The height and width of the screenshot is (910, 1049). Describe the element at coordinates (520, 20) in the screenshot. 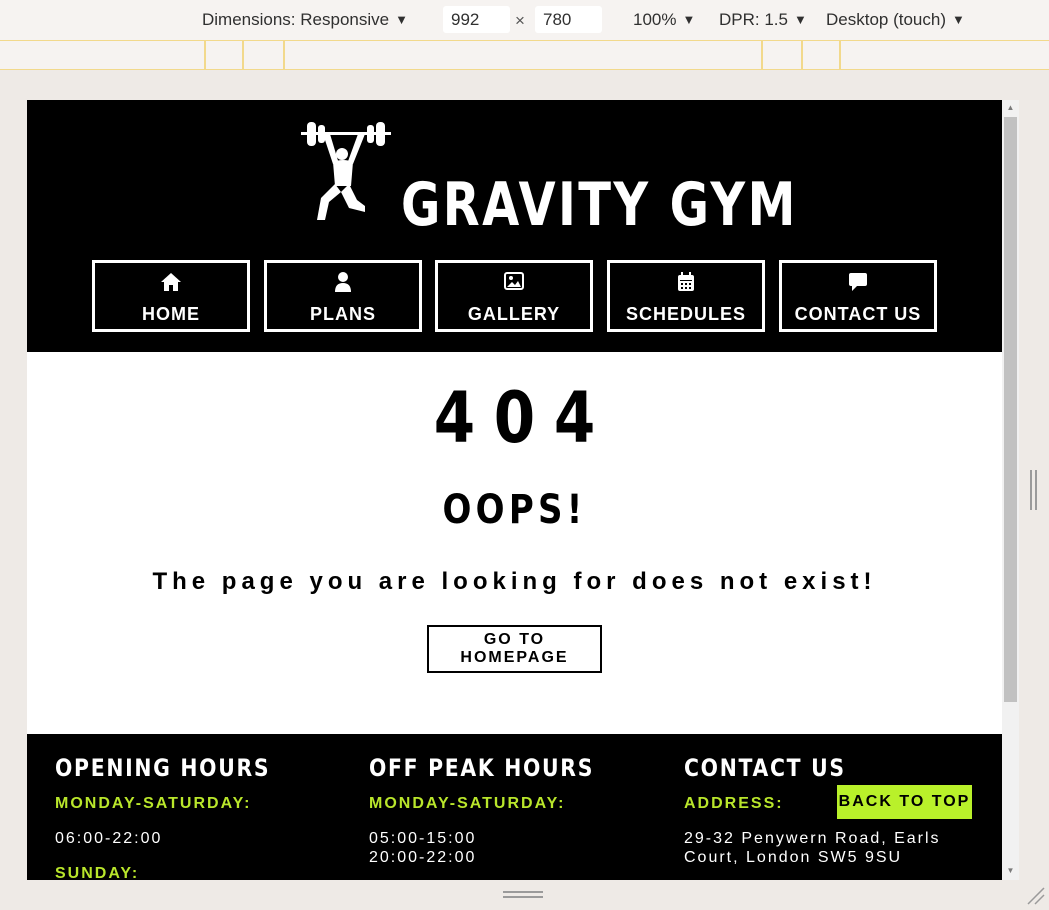

I see `times-icon: ×` at that location.